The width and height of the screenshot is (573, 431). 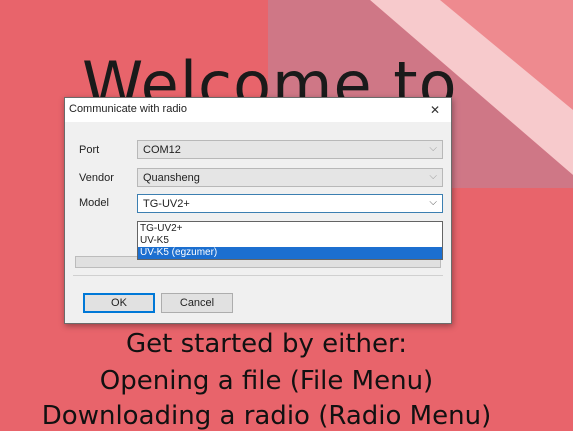 What do you see at coordinates (258, 110) in the screenshot?
I see `dialog-titlebar: Communicate with radio ✕` at bounding box center [258, 110].